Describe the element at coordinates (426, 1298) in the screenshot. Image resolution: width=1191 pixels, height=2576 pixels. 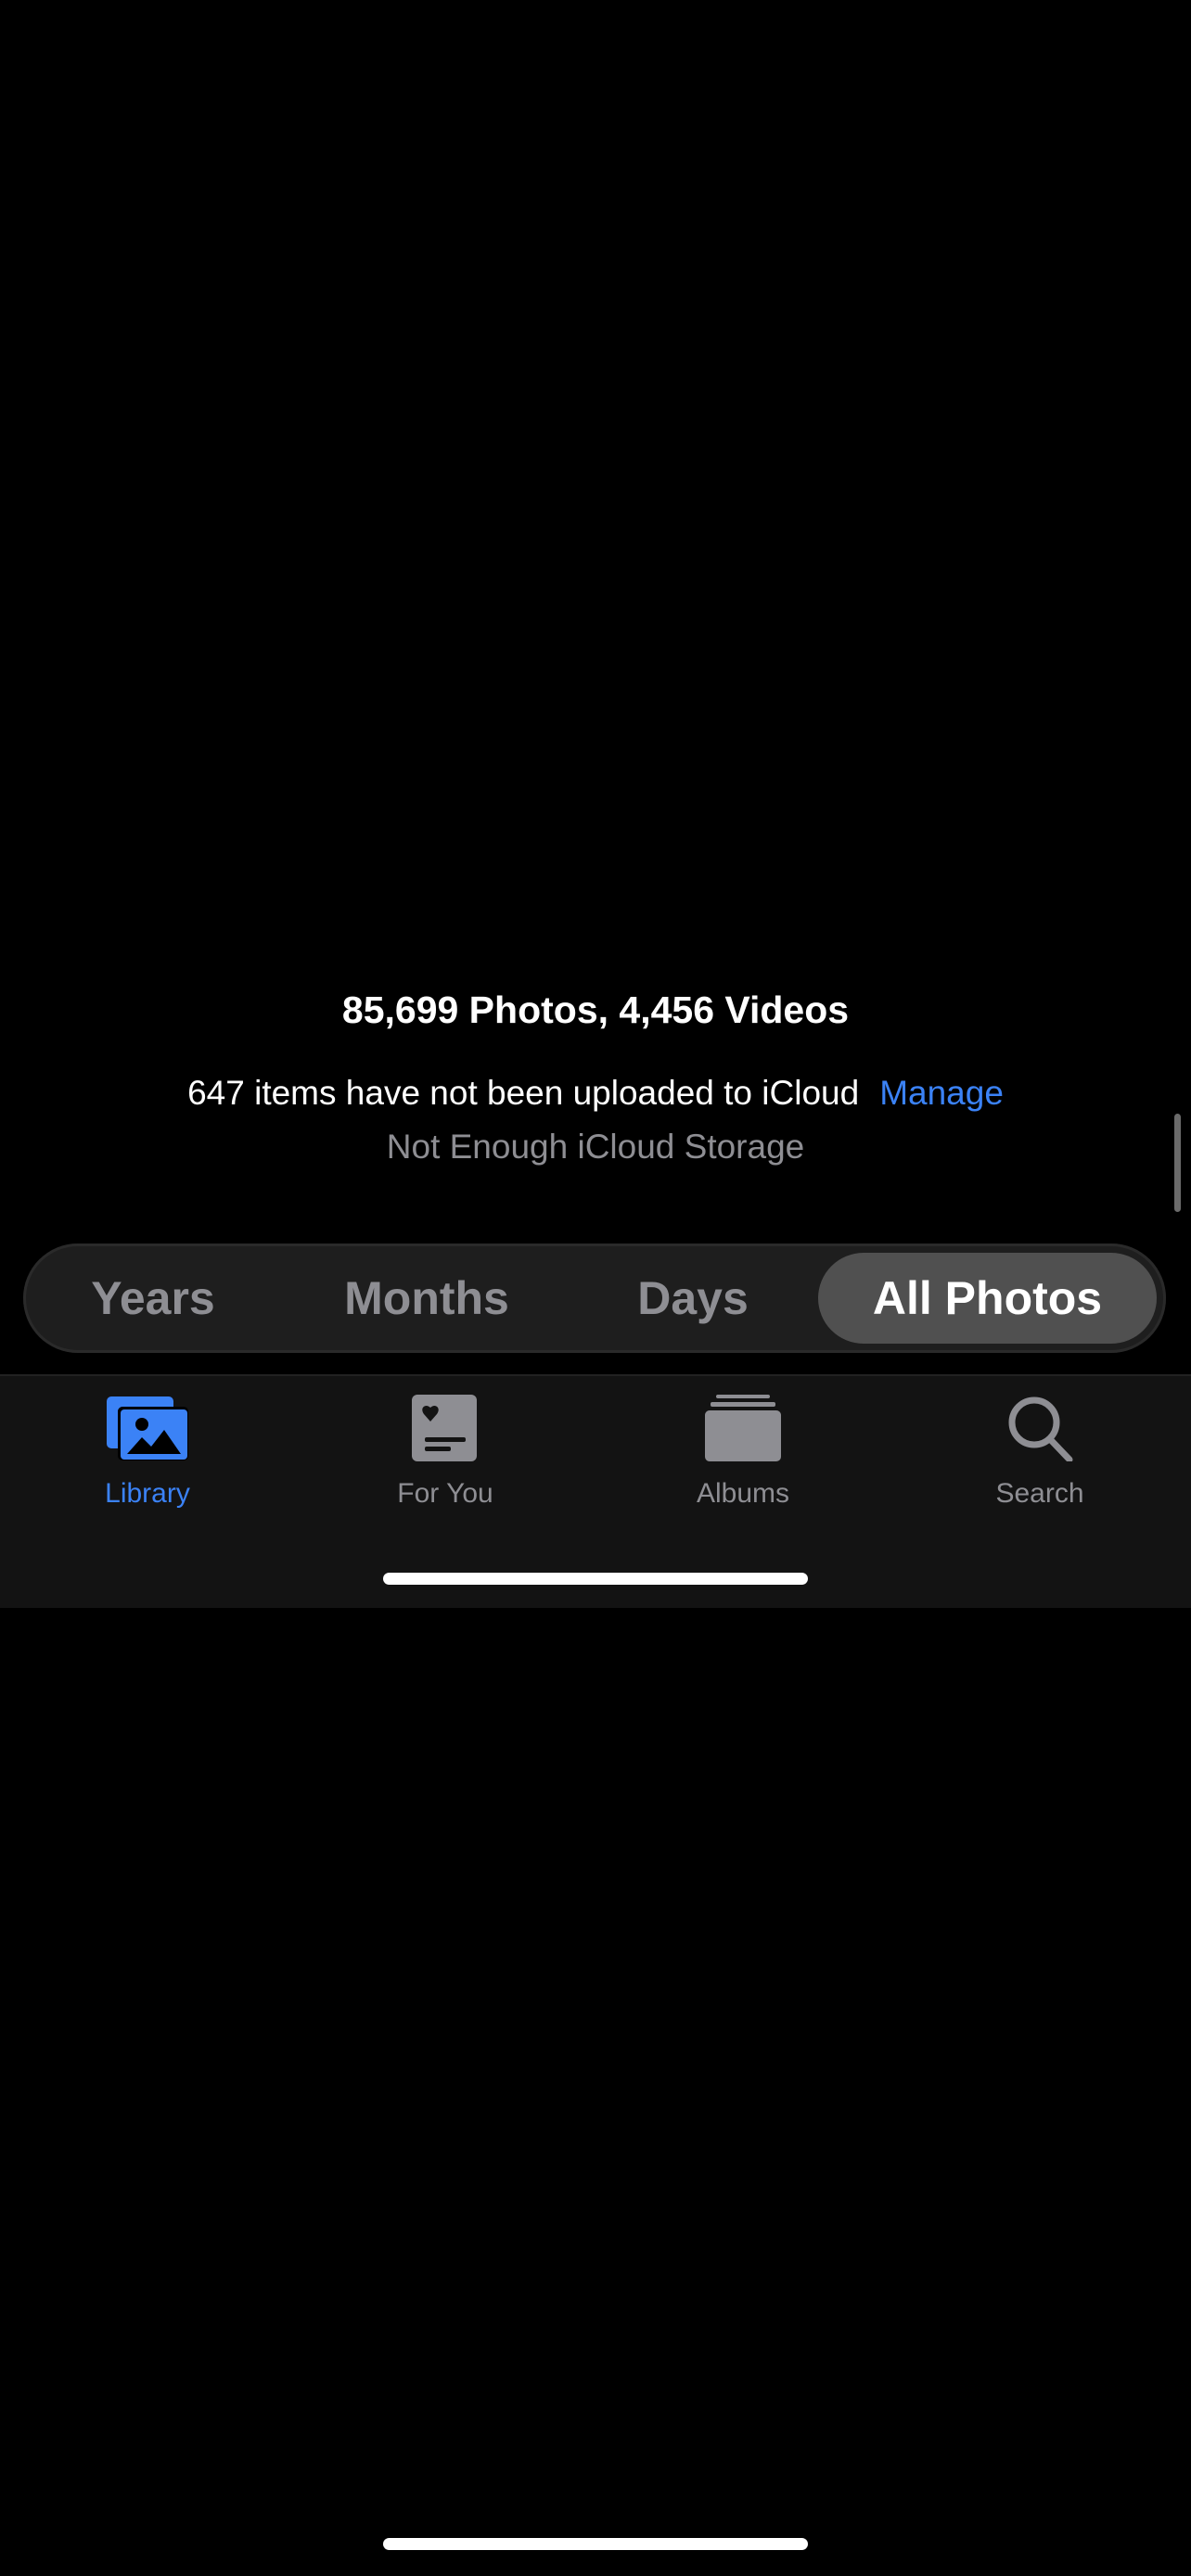
I see `segment-months: Months` at that location.